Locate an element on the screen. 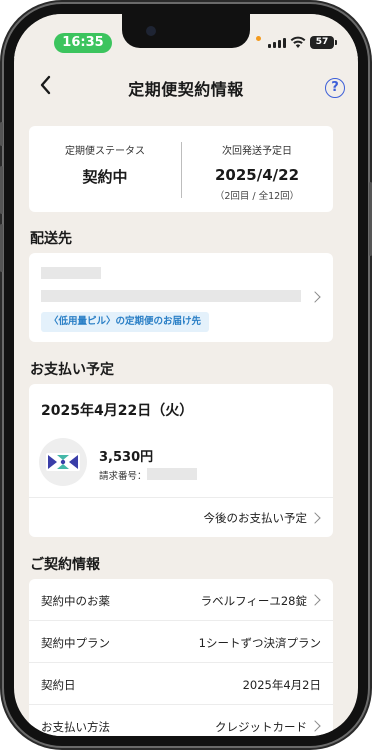  bill-number-placeholder is located at coordinates (172, 474).